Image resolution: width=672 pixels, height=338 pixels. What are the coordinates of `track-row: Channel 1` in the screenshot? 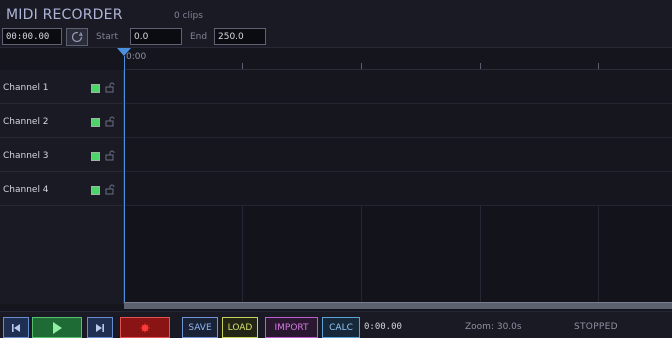 It's located at (62, 87).